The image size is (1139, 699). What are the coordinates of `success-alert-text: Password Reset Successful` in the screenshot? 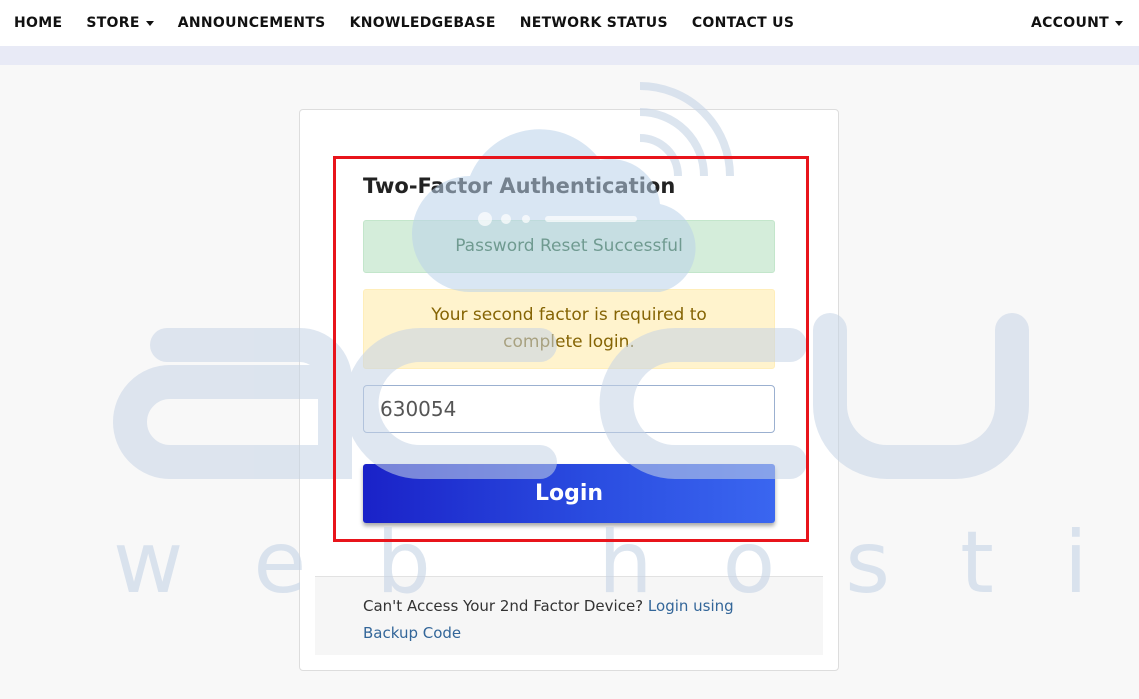 It's located at (569, 246).